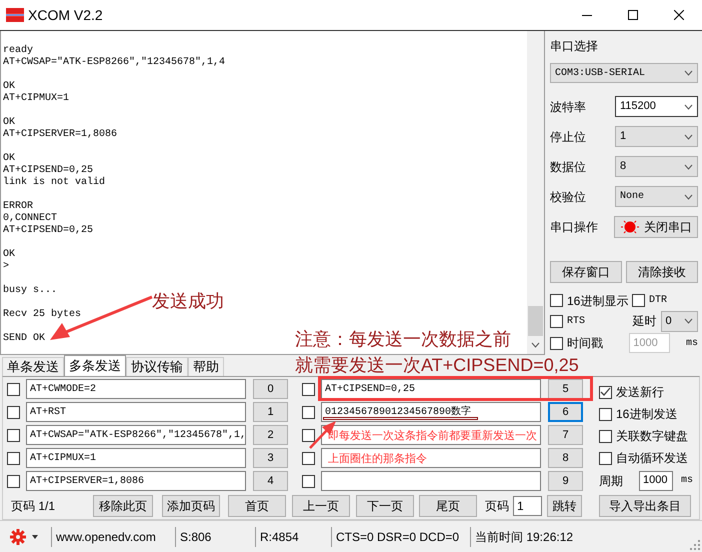 The height and width of the screenshot is (552, 702). What do you see at coordinates (535, 321) in the screenshot?
I see `scroll-thumb` at bounding box center [535, 321].